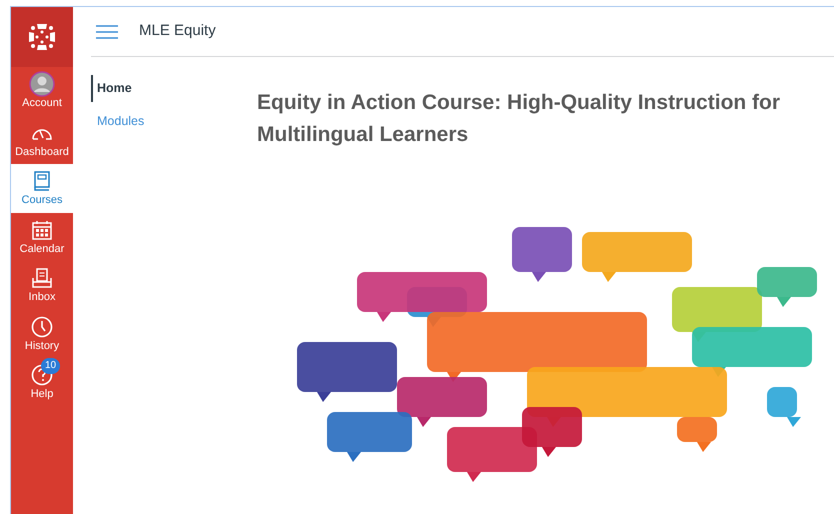  Describe the element at coordinates (117, 121) in the screenshot. I see `course-nav-link: Modules` at that location.